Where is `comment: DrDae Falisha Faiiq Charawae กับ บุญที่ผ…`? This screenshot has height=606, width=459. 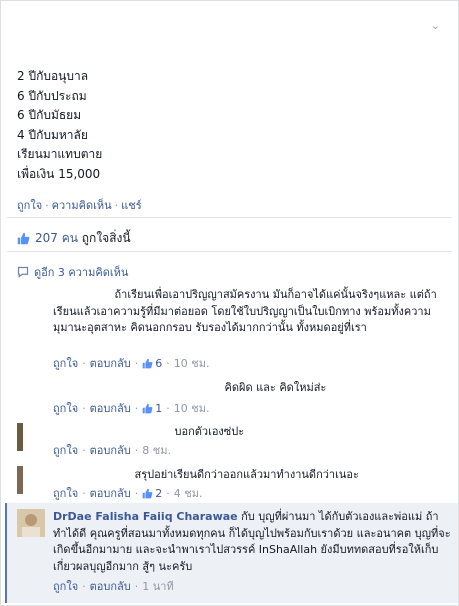
comment: DrDae Falisha Faiiq Charawae กับ บุญที่ผ… is located at coordinates (237, 553).